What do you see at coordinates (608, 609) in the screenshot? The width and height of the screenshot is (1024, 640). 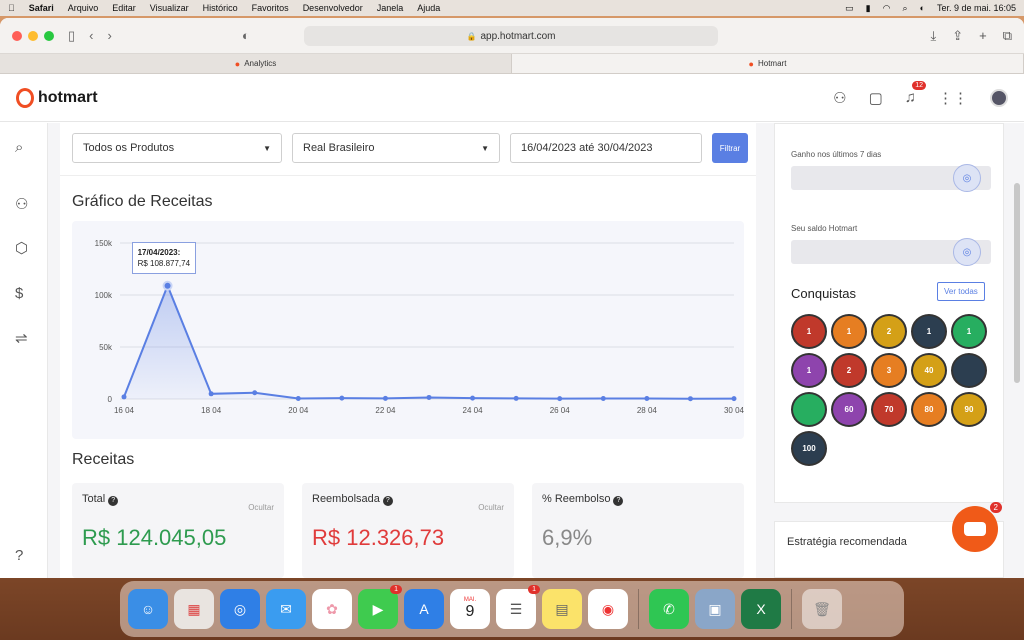 I see `chrome-icon: ◉` at bounding box center [608, 609].